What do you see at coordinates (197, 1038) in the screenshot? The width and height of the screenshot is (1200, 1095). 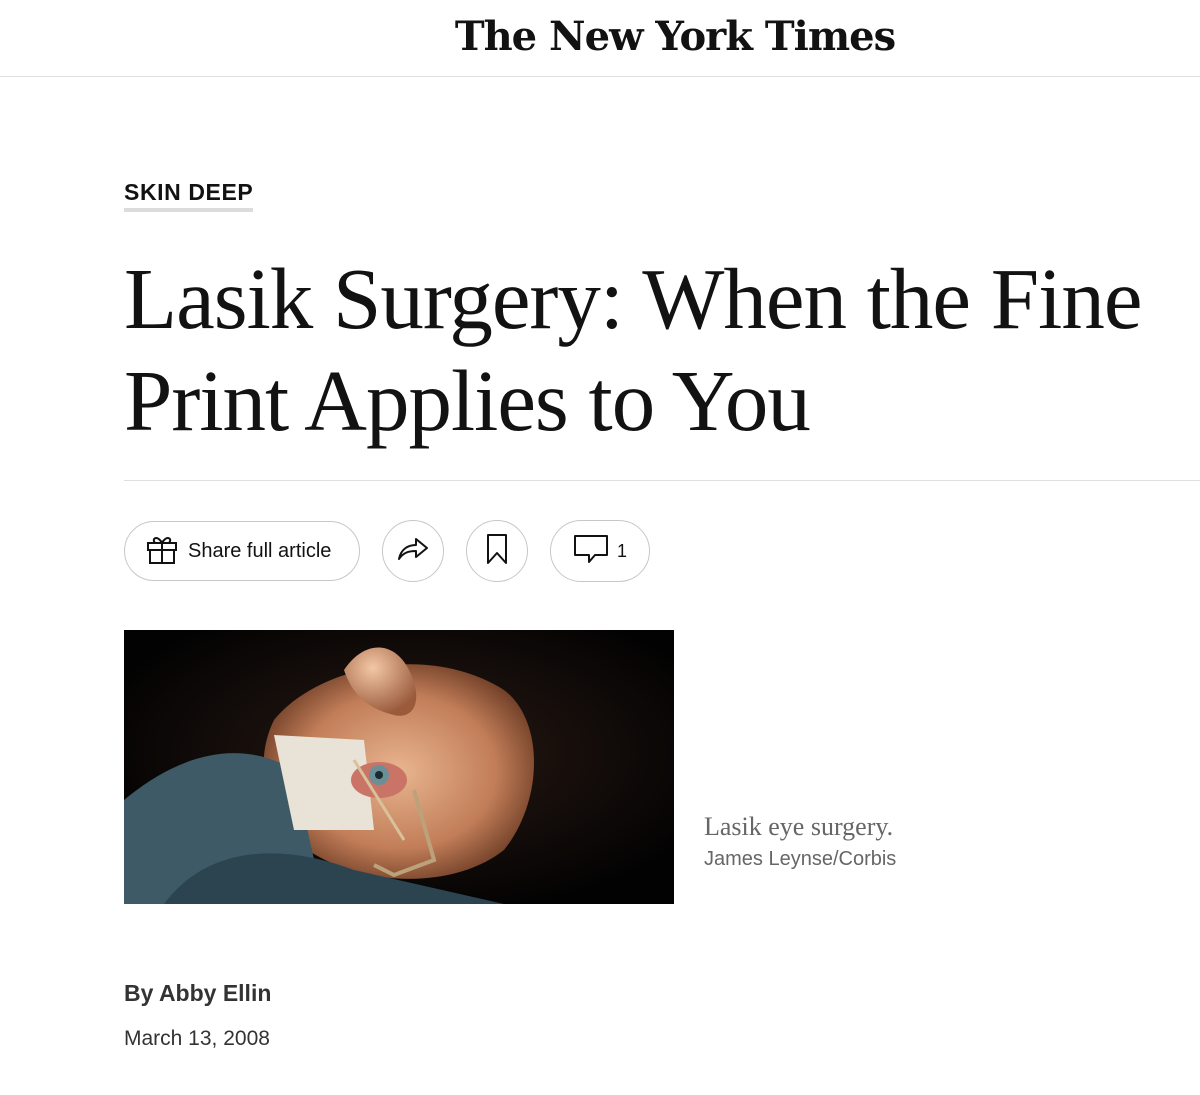 I see `publish-date: March 13, 2008` at bounding box center [197, 1038].